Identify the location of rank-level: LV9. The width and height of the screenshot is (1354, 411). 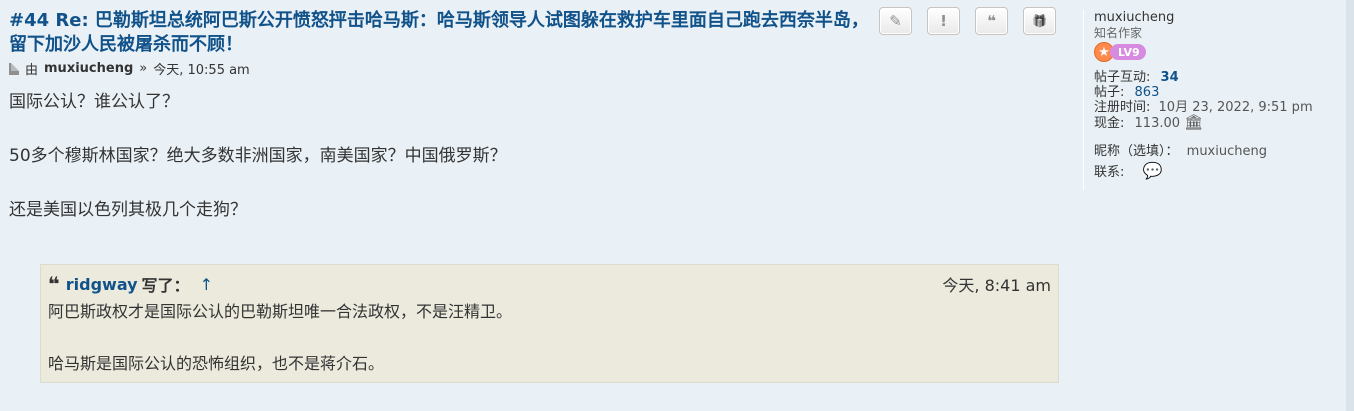
(1128, 52).